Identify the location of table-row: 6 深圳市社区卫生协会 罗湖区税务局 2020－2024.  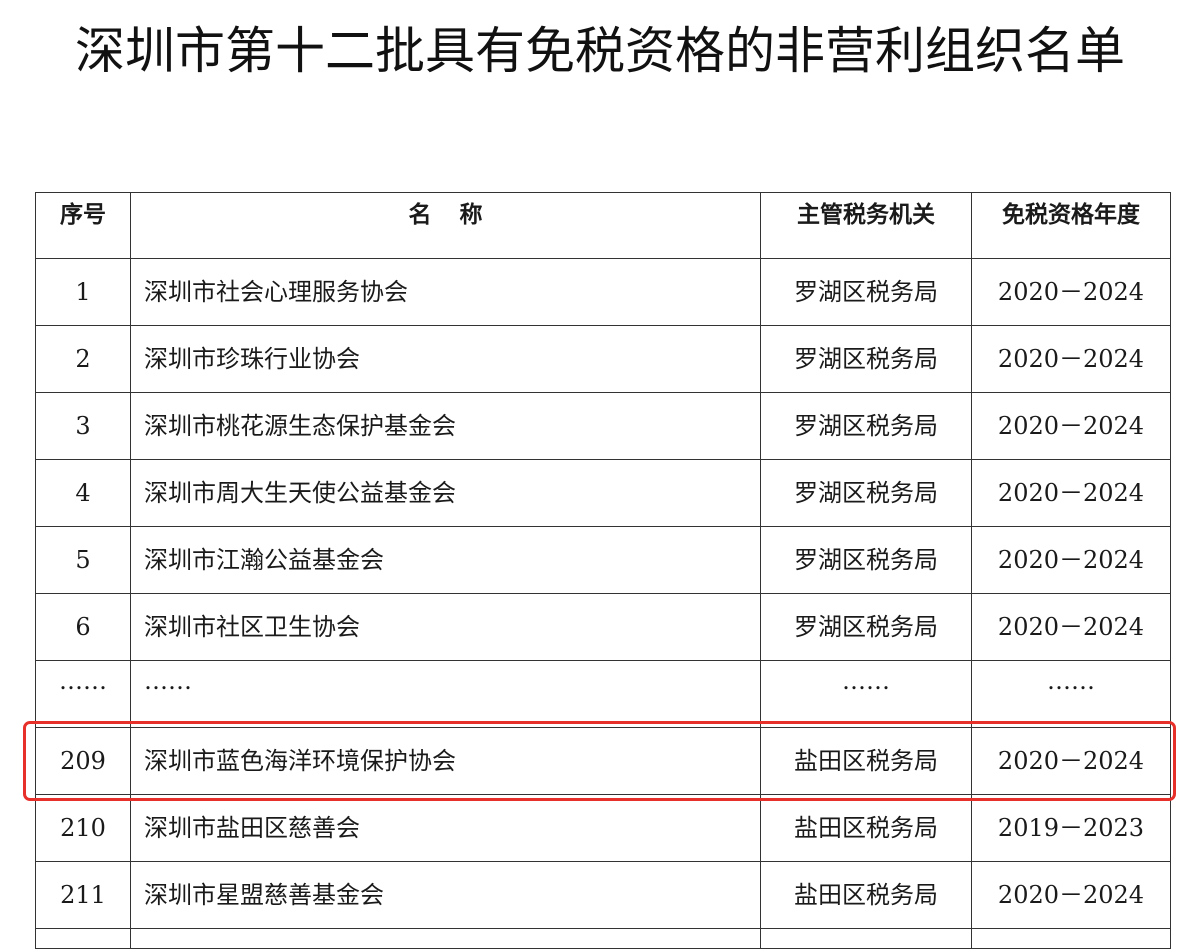
(603, 627).